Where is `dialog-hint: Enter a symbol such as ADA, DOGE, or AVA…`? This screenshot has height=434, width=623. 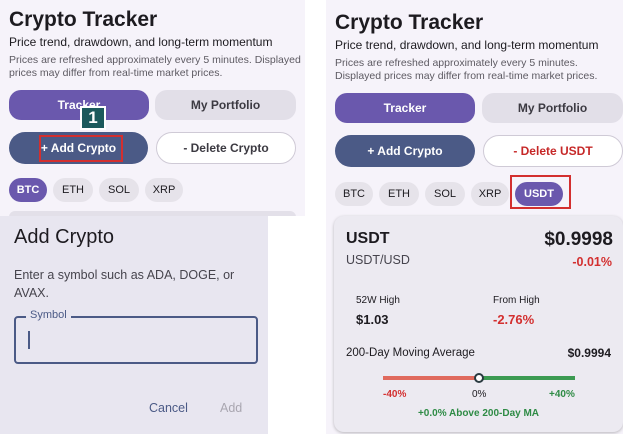
dialog-hint: Enter a symbol such as ADA, DOGE, or AVA… is located at coordinates (124, 284).